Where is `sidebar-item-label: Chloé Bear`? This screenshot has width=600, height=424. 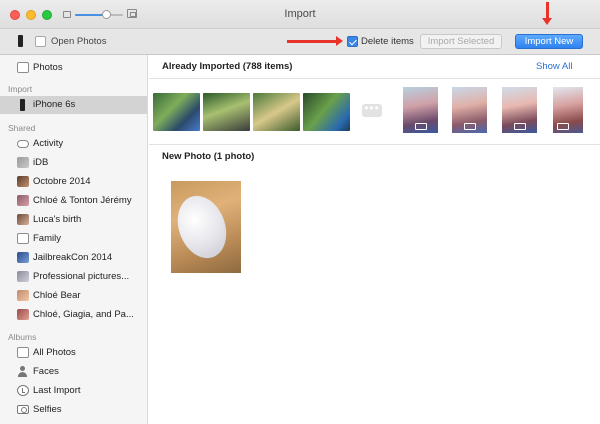
sidebar-item-label: Chloé Bear is located at coordinates (57, 295).